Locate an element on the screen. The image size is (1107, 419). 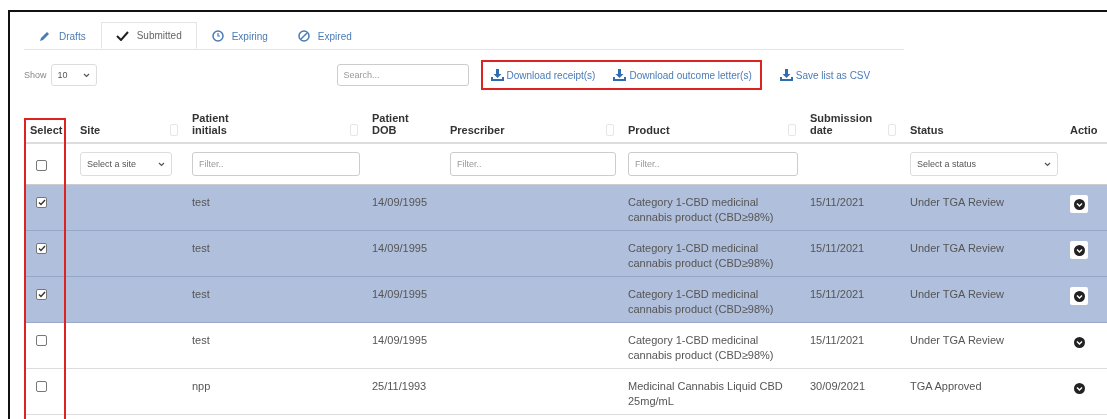
column-header: Prescriber is located at coordinates (533, 119).